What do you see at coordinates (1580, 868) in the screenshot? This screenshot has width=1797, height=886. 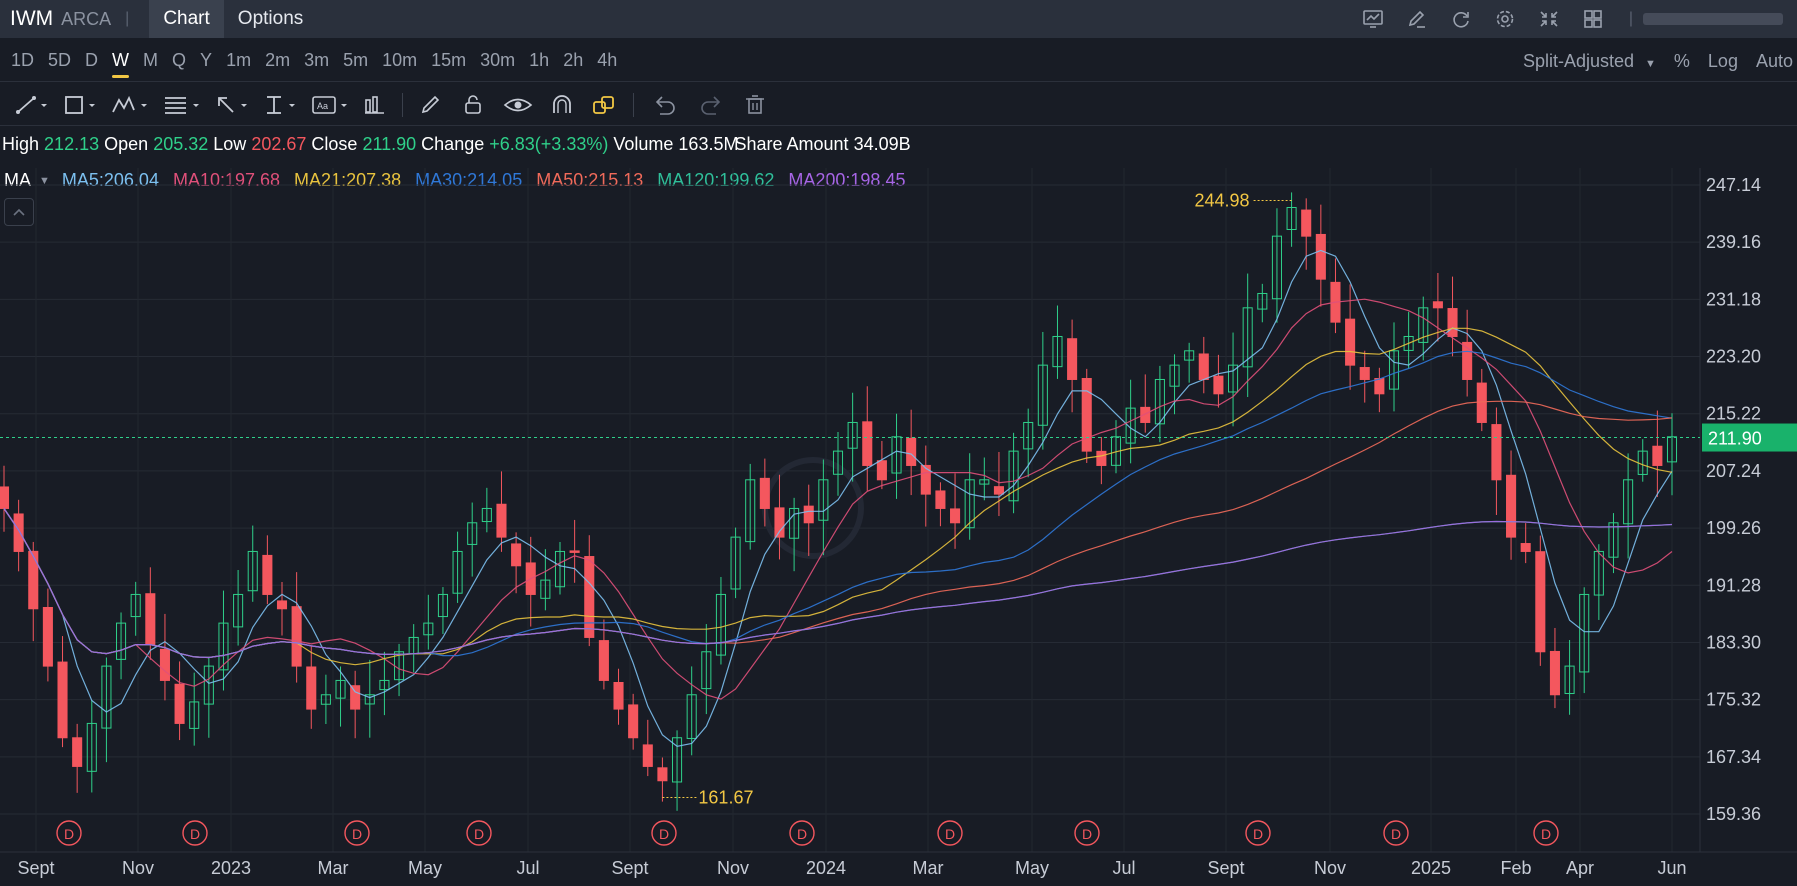 I see `x-tick-label: Apr` at bounding box center [1580, 868].